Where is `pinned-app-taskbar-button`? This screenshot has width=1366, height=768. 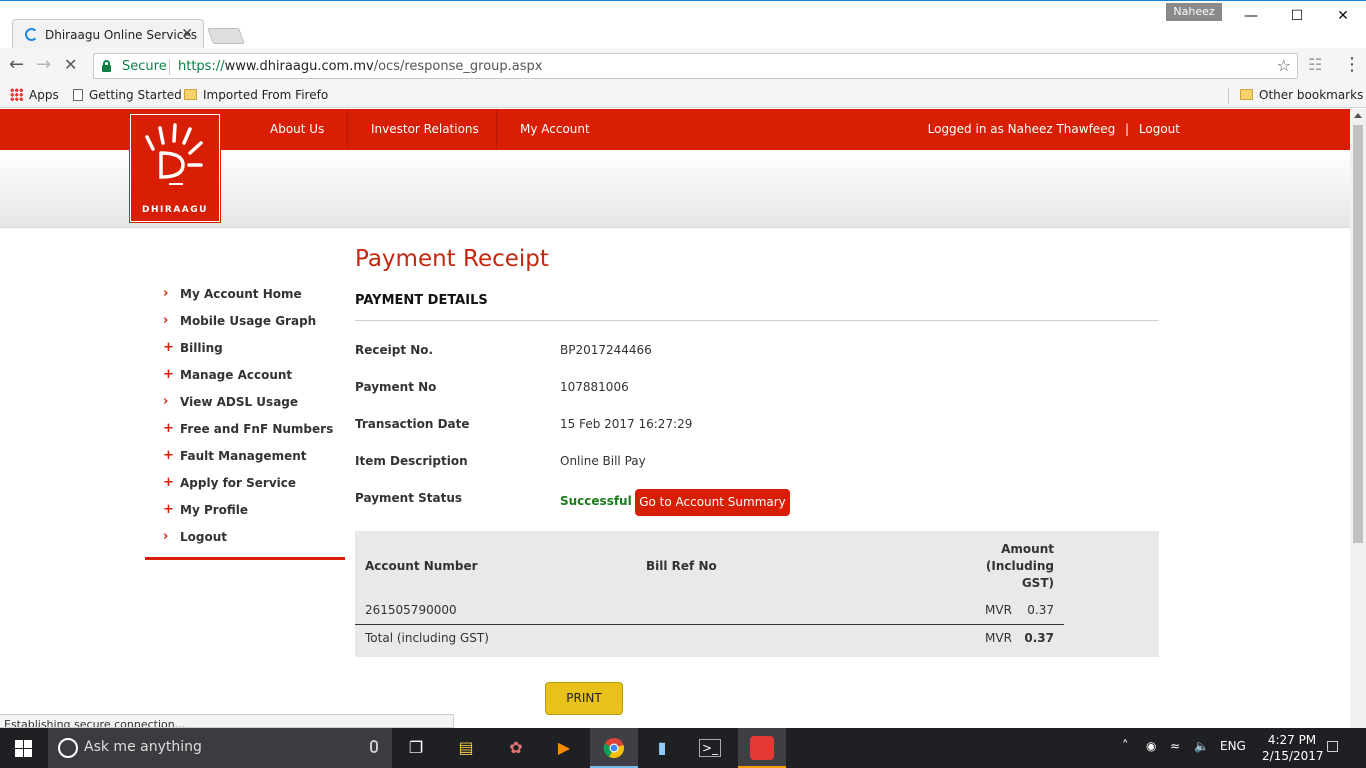
pinned-app-taskbar-button is located at coordinates (762, 748).